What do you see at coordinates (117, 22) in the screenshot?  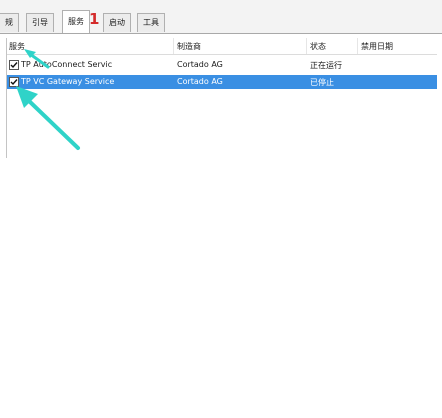 I see `tab-startup: 启动` at bounding box center [117, 22].